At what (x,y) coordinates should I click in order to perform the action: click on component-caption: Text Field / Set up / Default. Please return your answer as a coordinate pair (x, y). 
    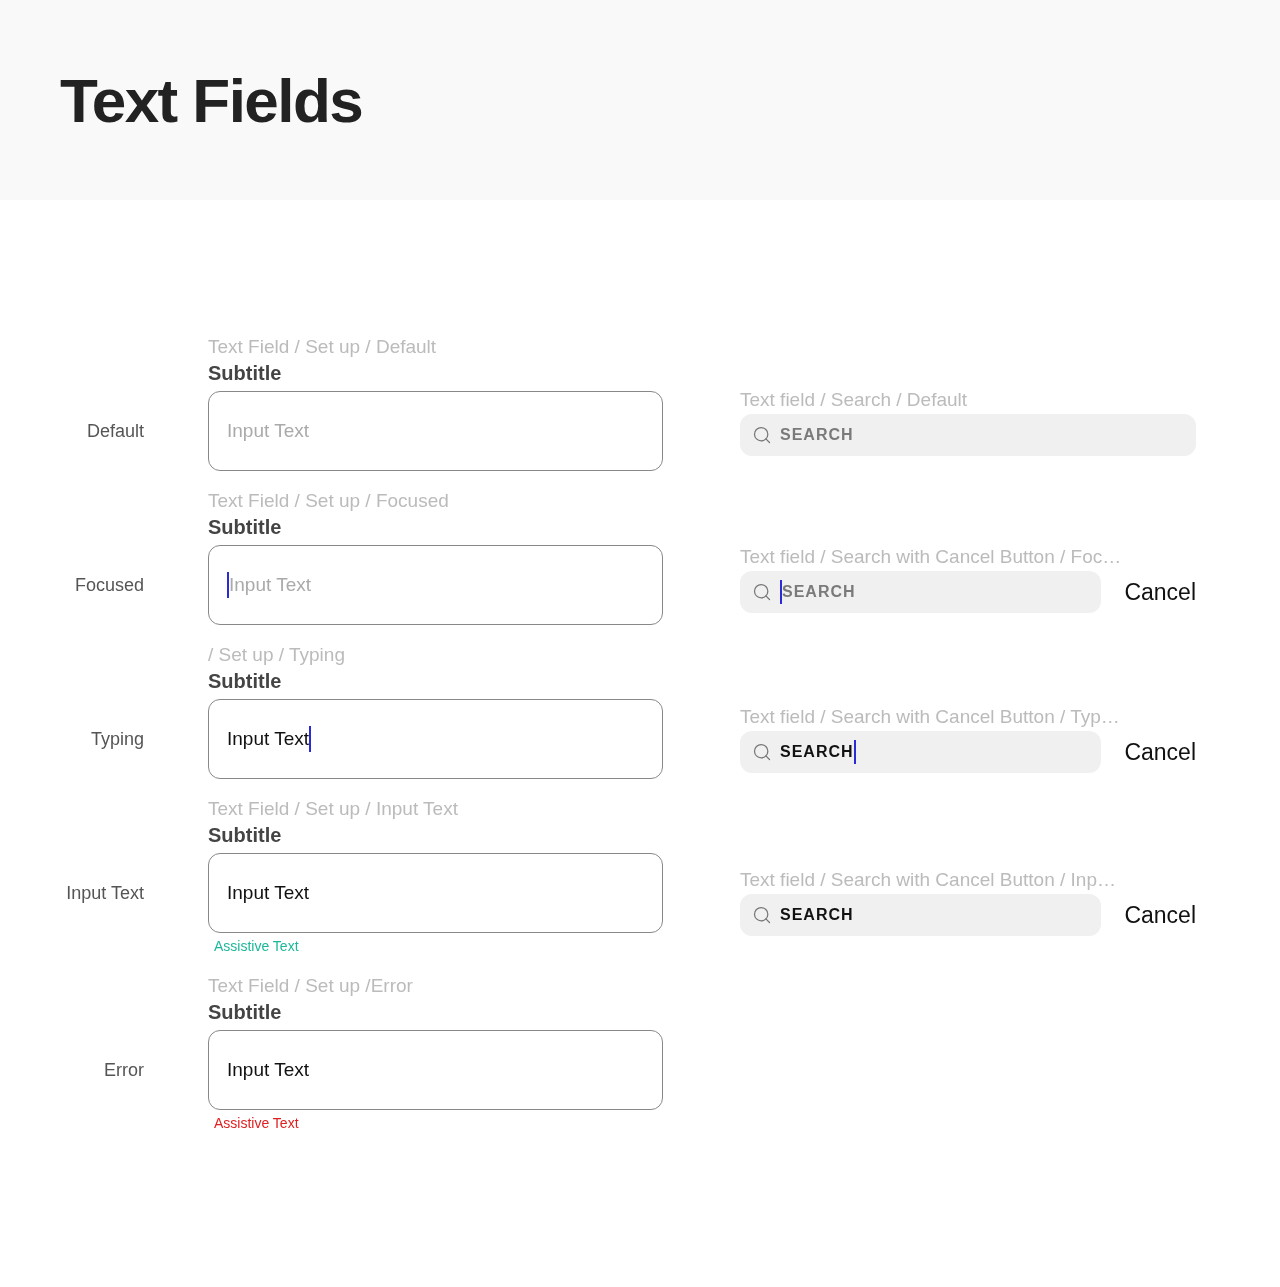
    Looking at the image, I should click on (323, 347).